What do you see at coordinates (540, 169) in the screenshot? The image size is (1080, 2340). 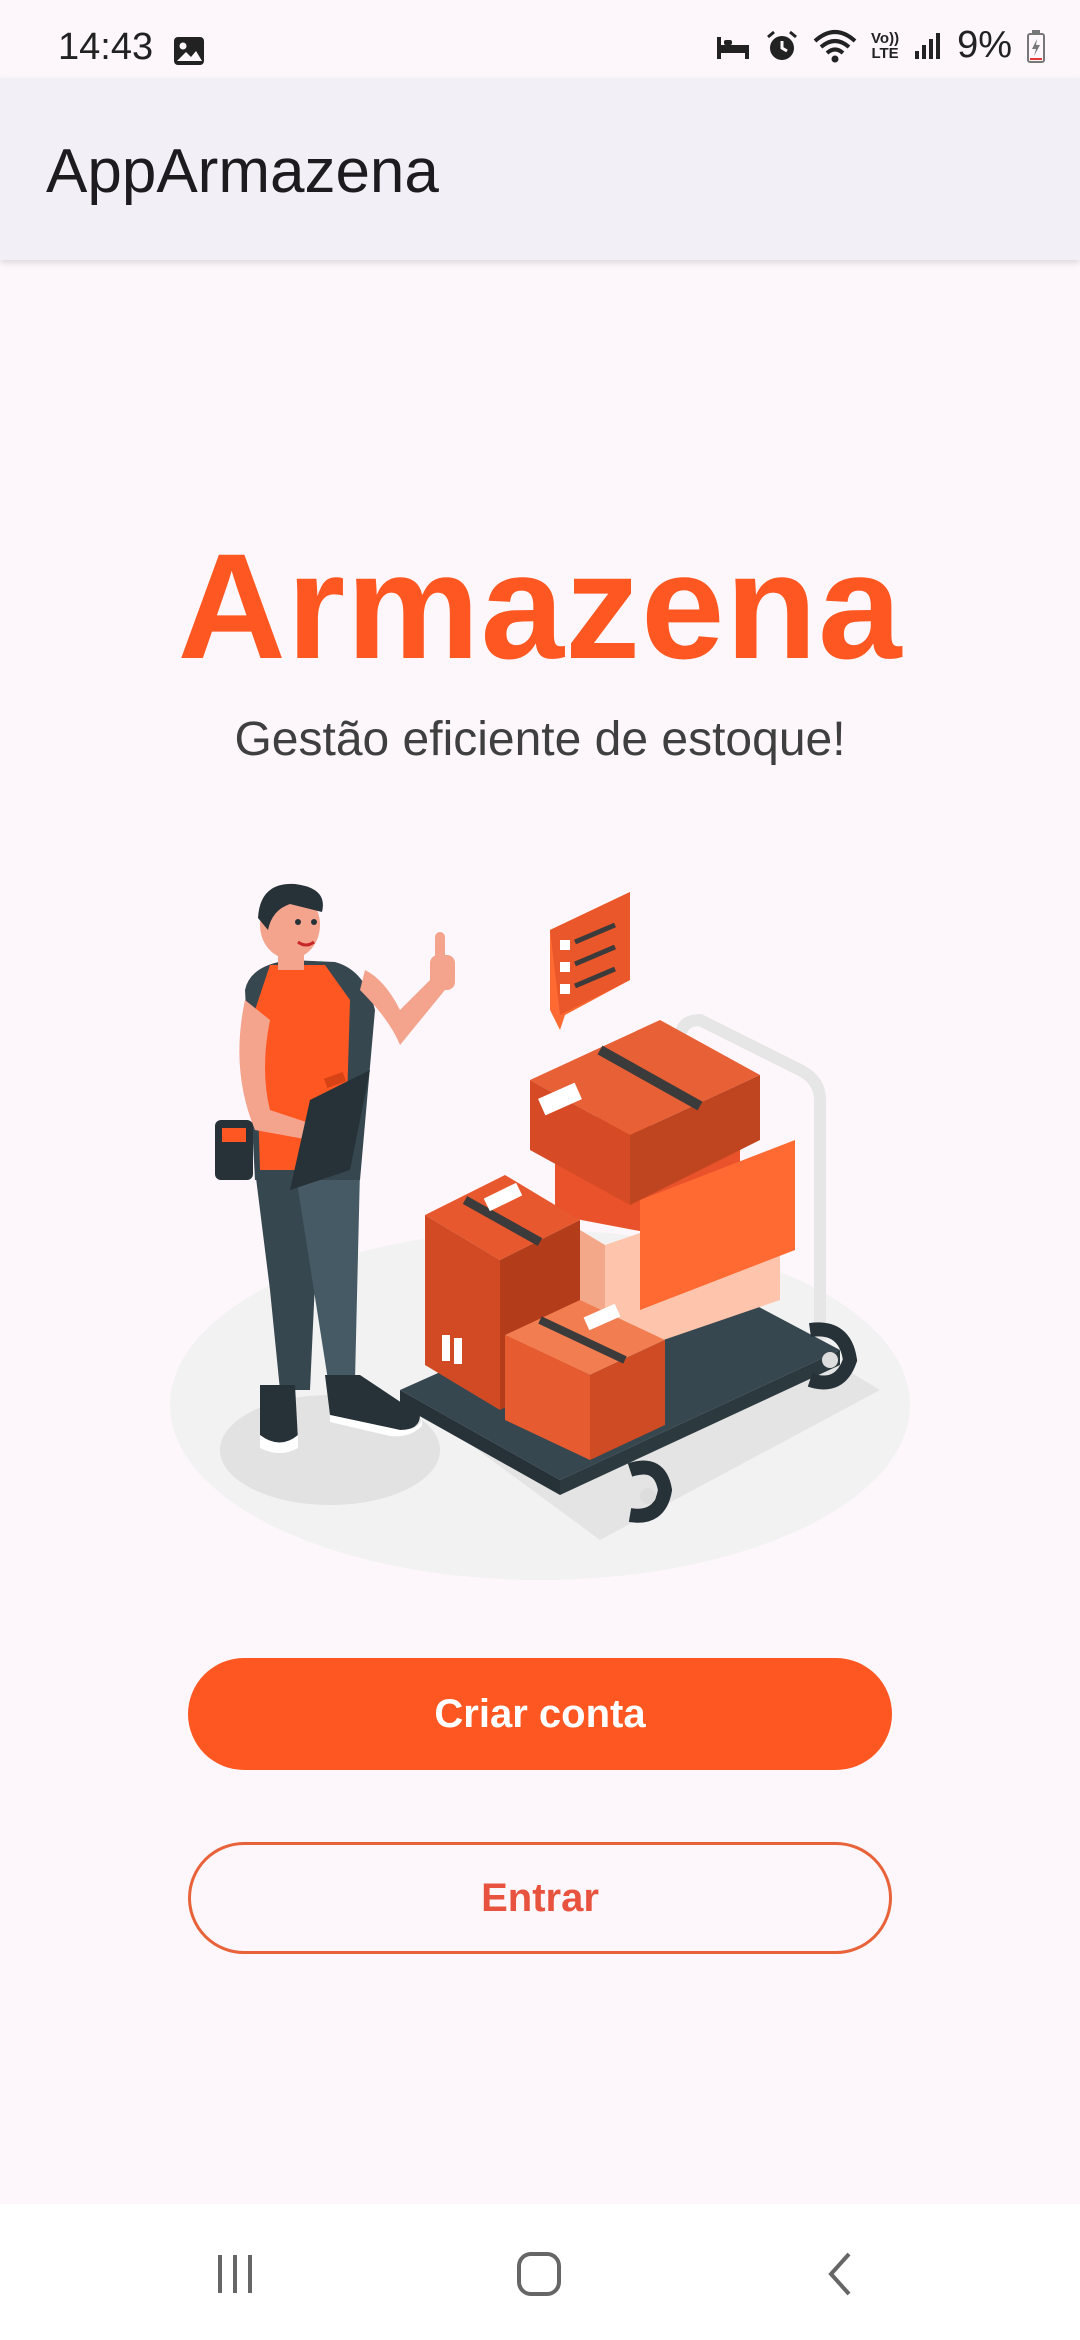 I see `app-bar: AppArmazena` at bounding box center [540, 169].